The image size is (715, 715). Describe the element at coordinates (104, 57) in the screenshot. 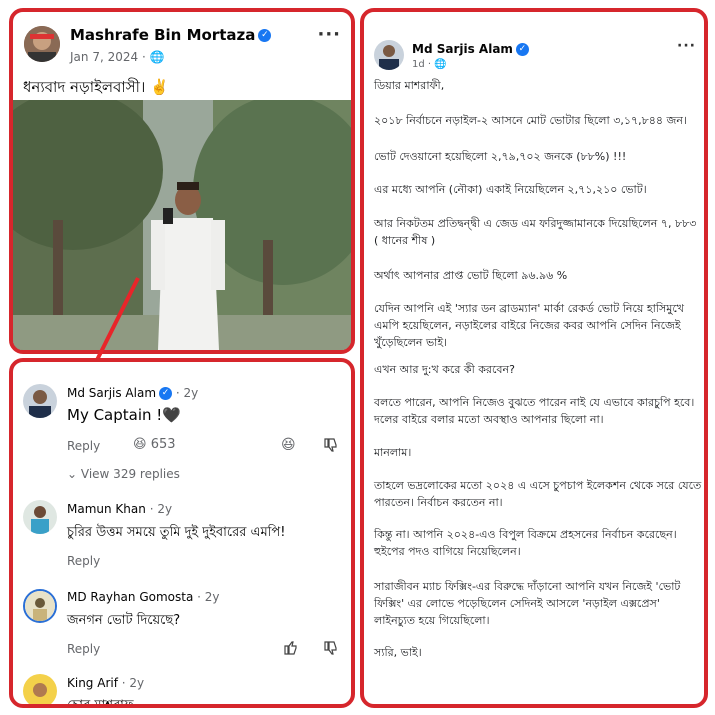

I see `post-date: Jan 7, 2024` at that location.